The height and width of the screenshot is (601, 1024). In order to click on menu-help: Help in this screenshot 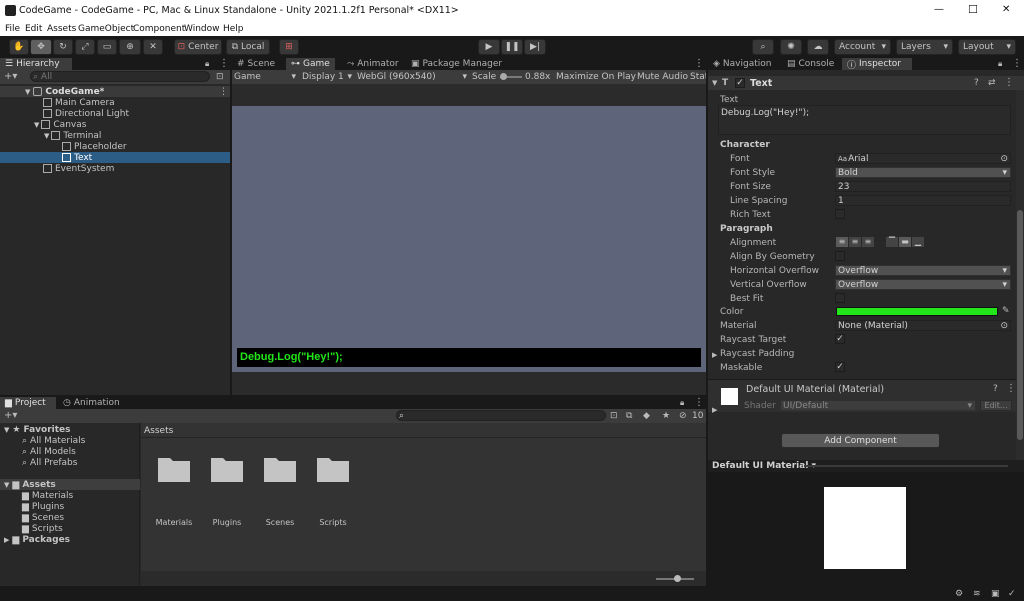, I will do `click(233, 29)`.